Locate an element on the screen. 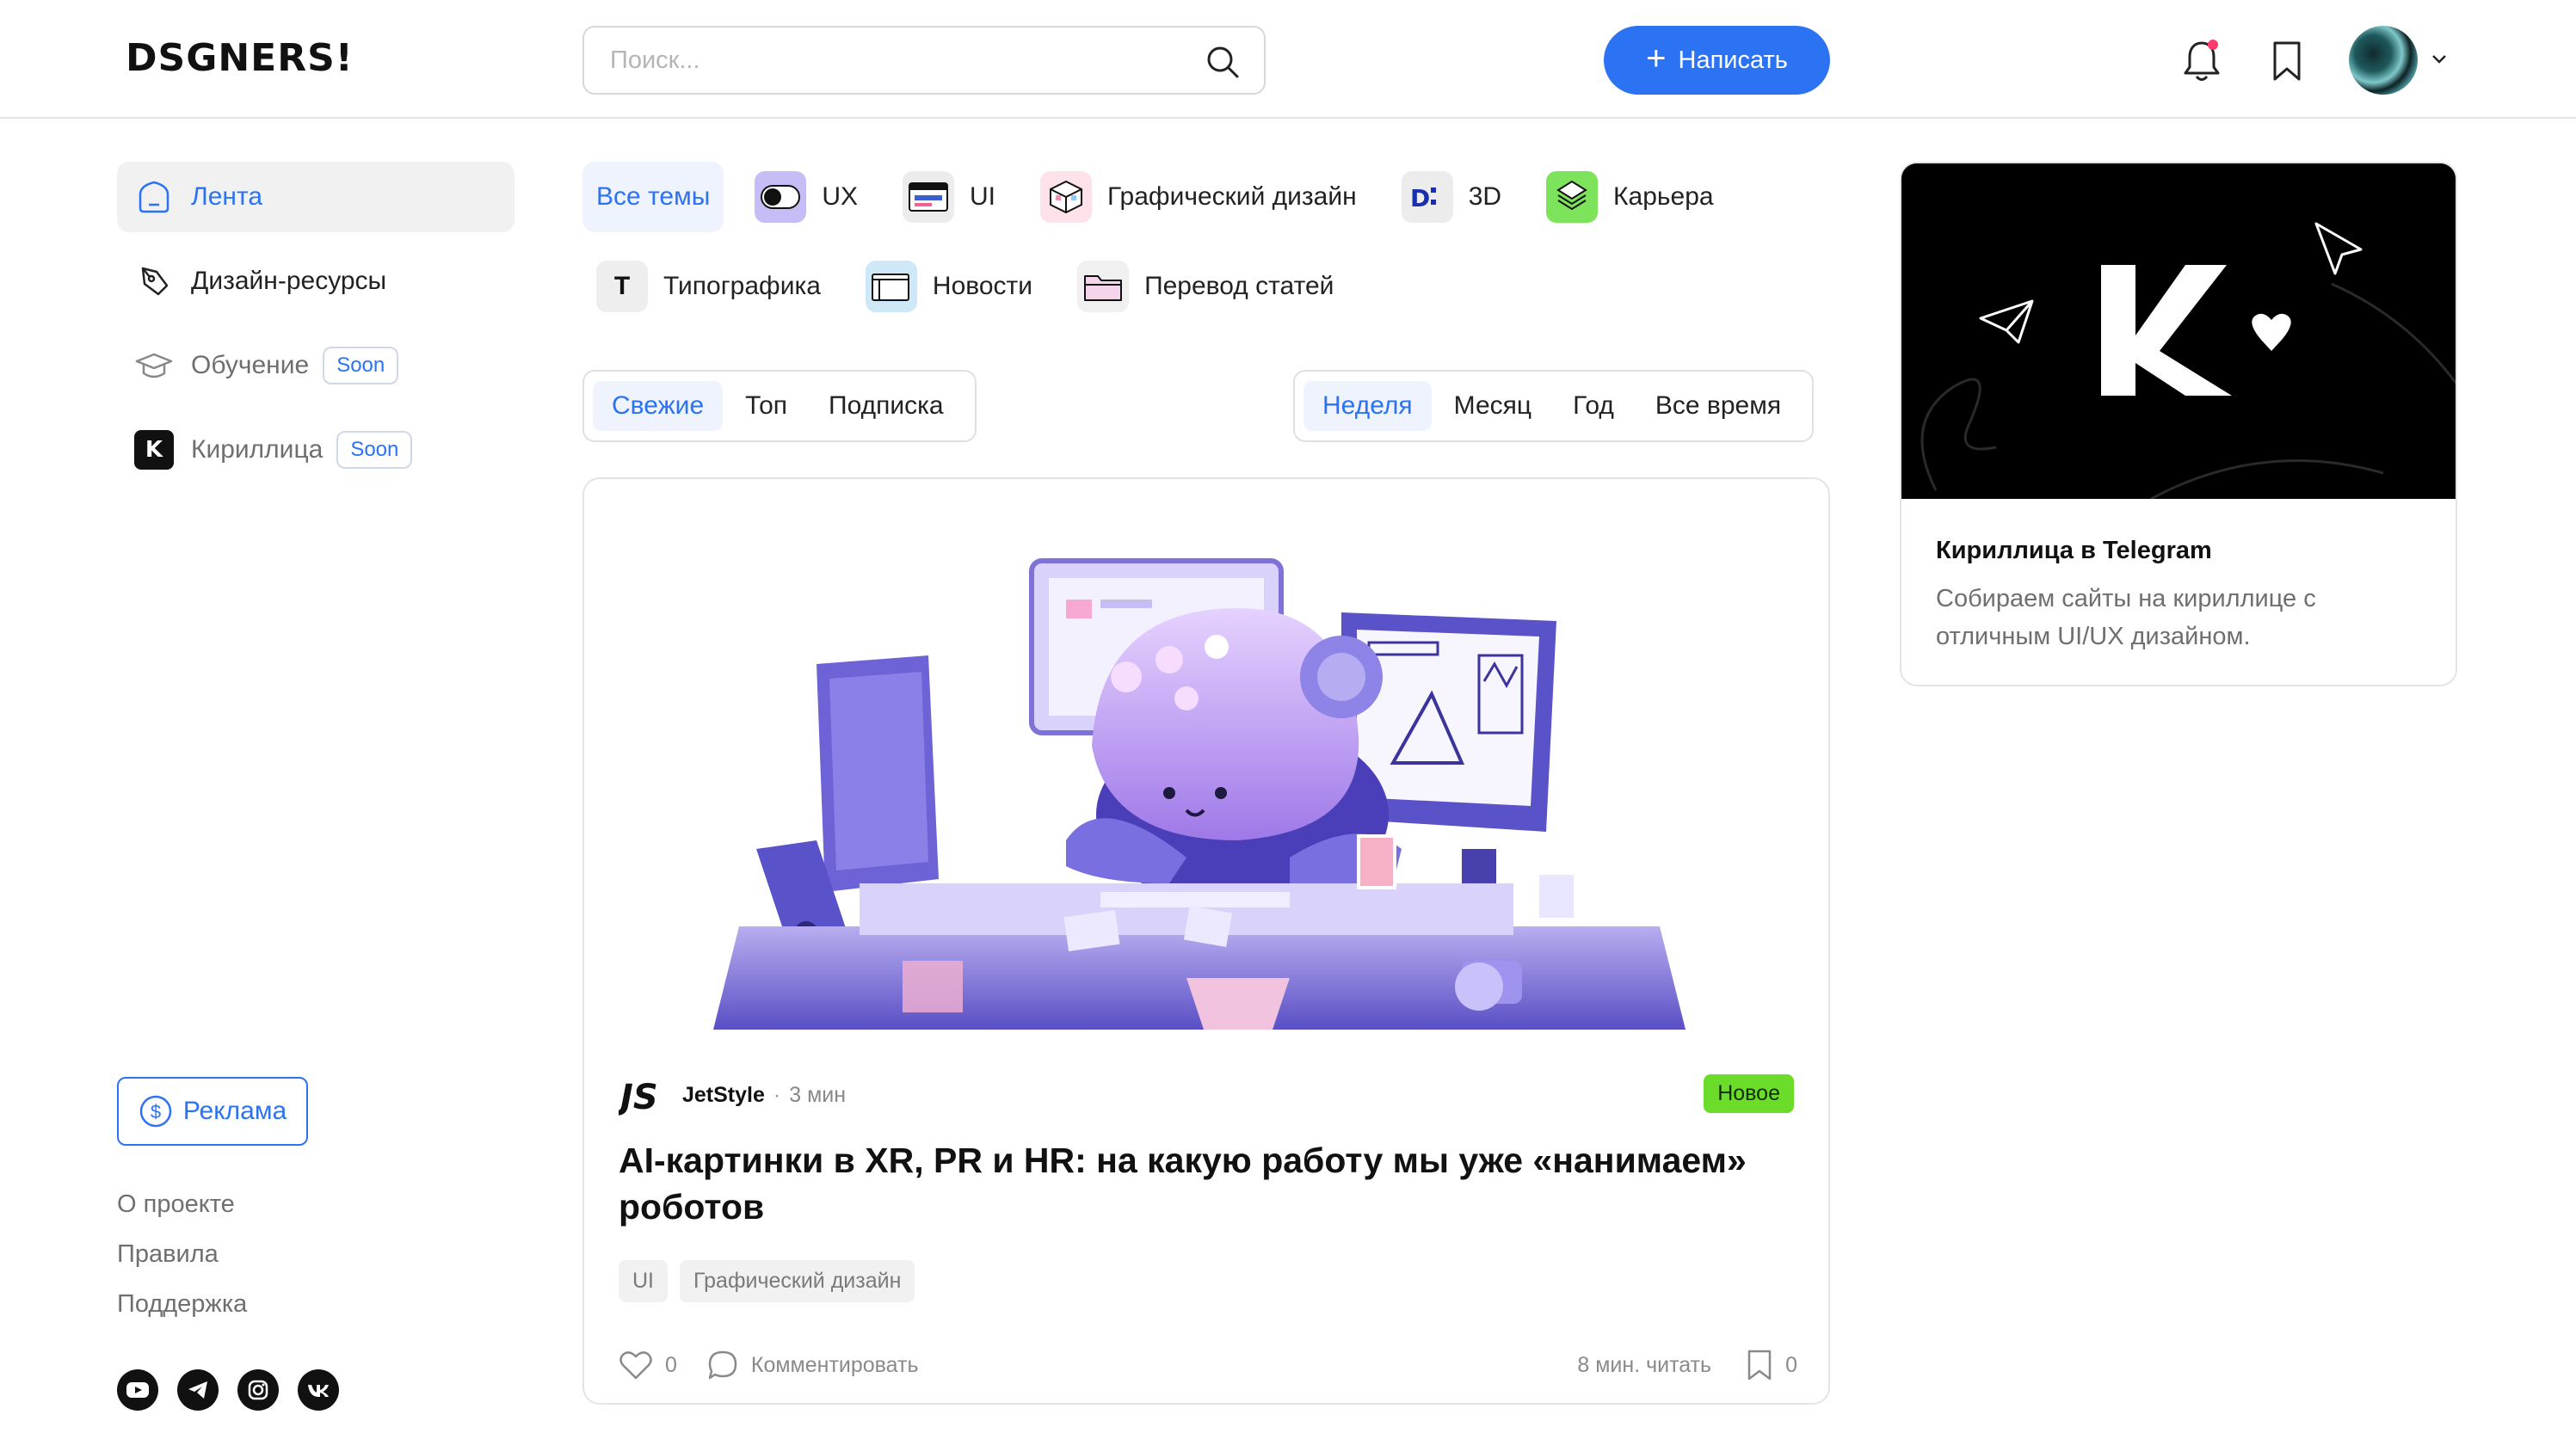  write-button-label: Написать is located at coordinates (1733, 60).